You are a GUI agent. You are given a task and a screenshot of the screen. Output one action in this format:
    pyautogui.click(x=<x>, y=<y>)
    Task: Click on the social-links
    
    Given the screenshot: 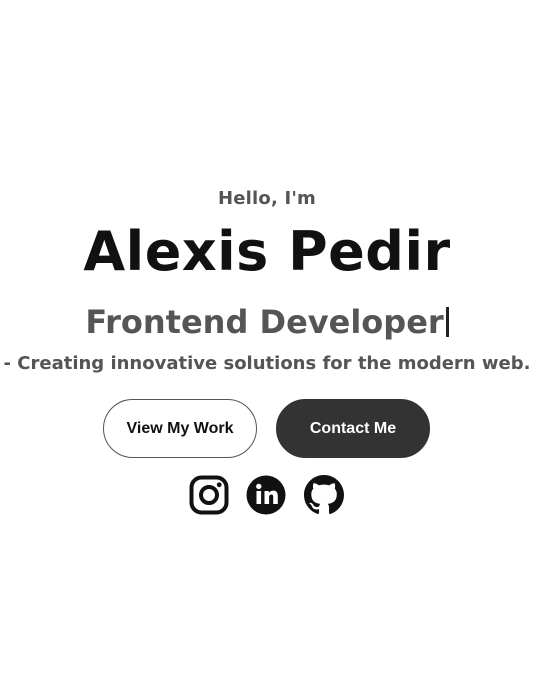 What is the action you would take?
    pyautogui.click(x=267, y=495)
    